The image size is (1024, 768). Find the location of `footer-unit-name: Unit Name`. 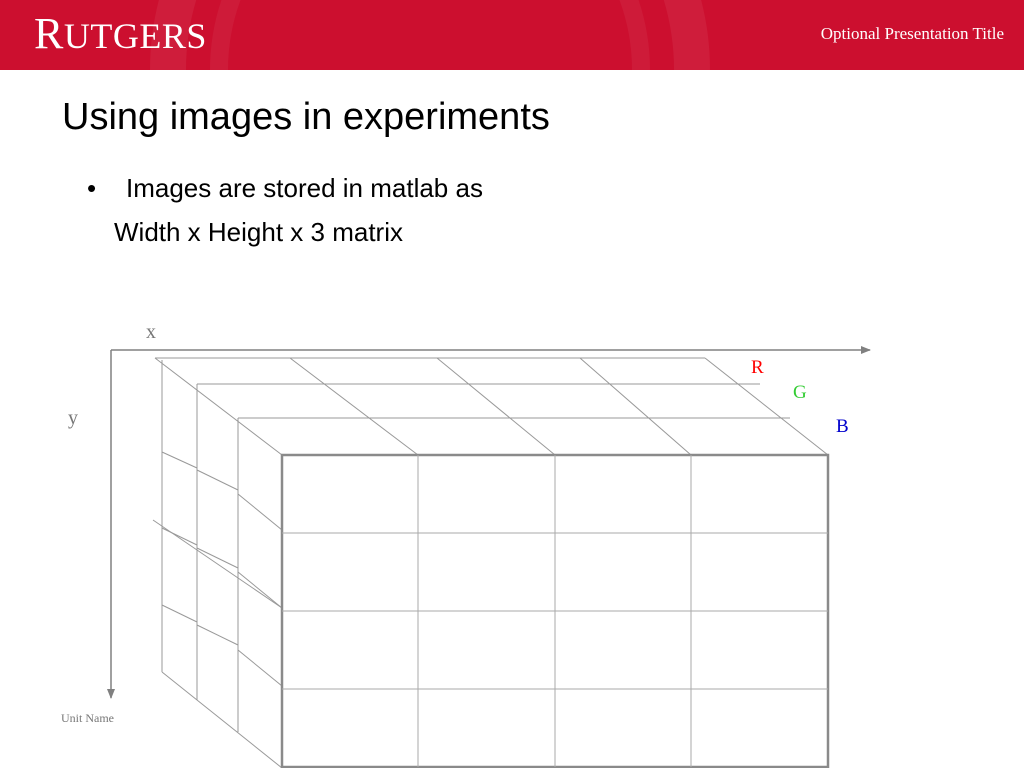

footer-unit-name: Unit Name is located at coordinates (87, 718).